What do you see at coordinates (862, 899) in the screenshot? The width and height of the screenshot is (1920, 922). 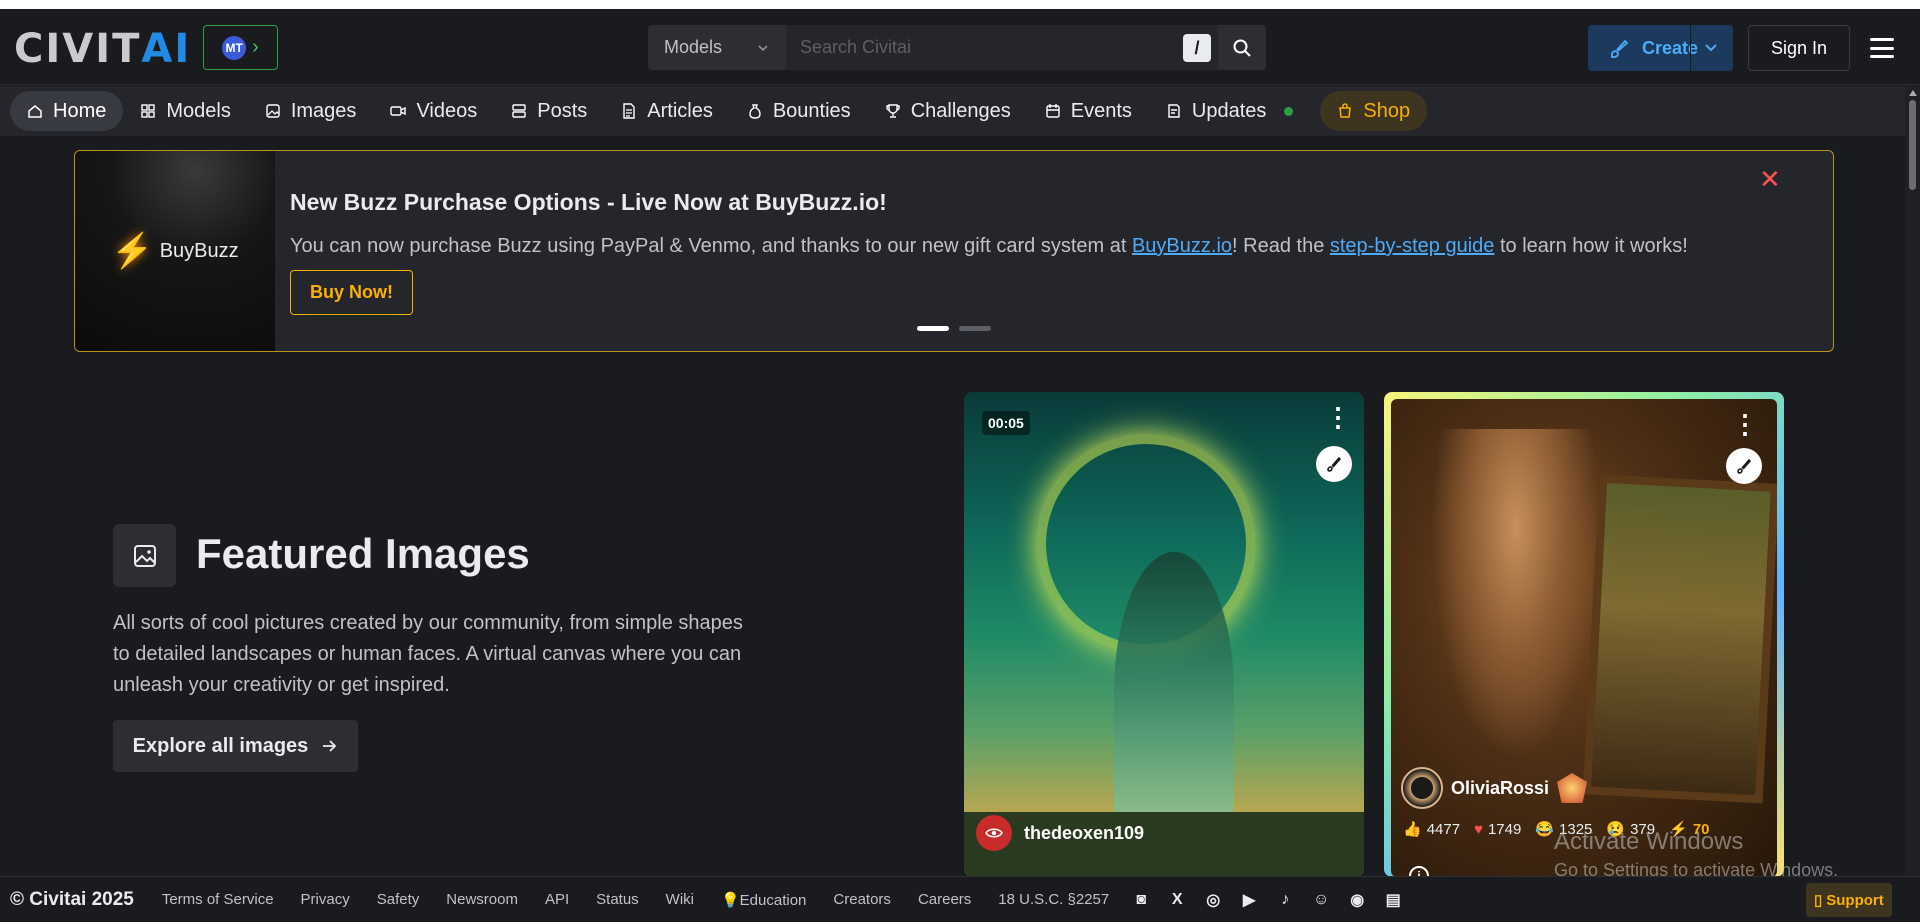 I see `footer-link-creators: Creators` at bounding box center [862, 899].